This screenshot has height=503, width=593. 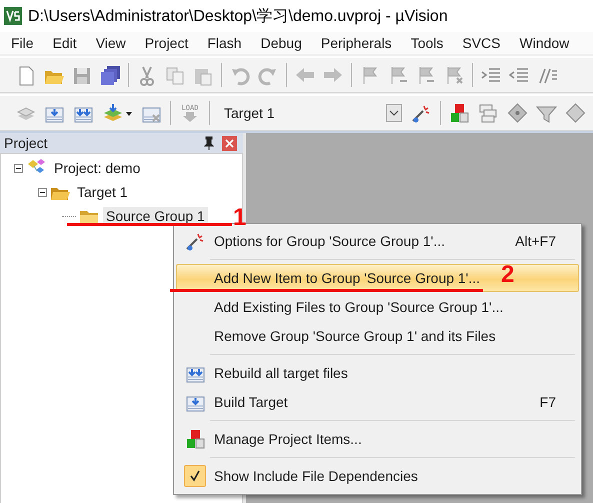 What do you see at coordinates (26, 143) in the screenshot?
I see `panel-title: Project` at bounding box center [26, 143].